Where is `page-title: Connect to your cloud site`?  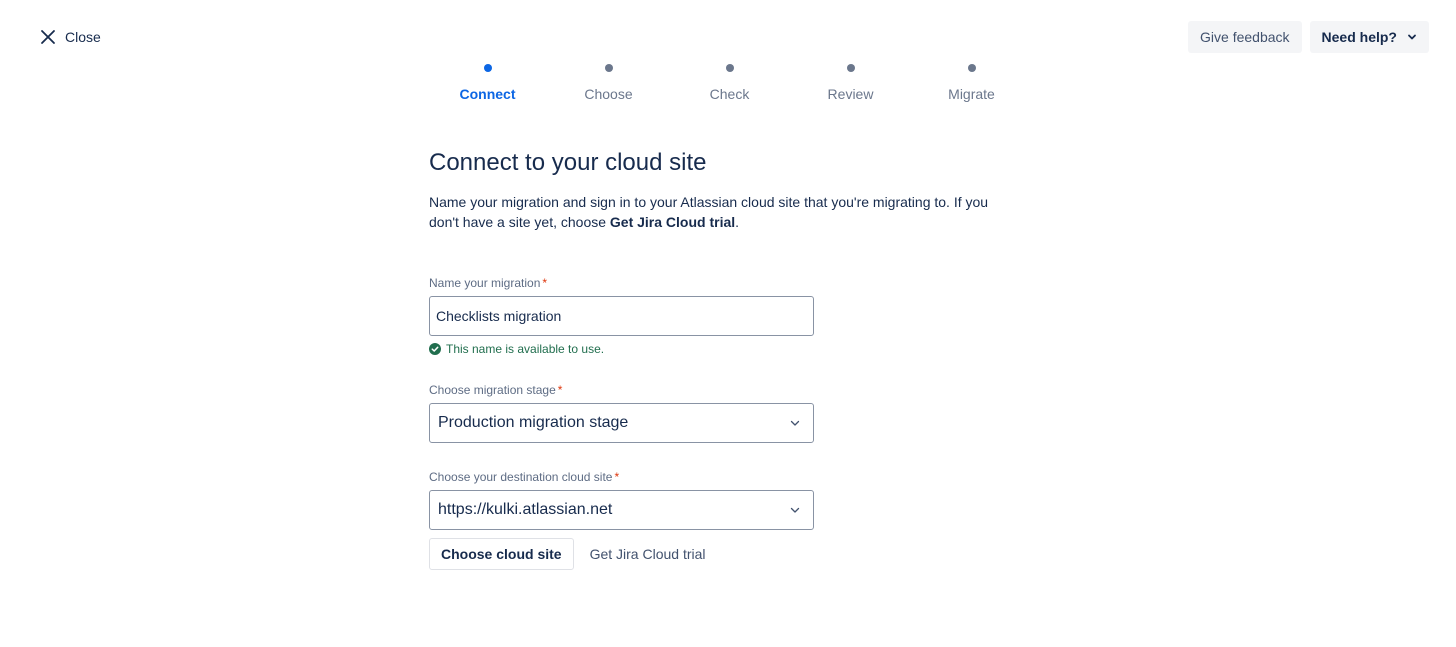 page-title: Connect to your cloud site is located at coordinates (568, 162).